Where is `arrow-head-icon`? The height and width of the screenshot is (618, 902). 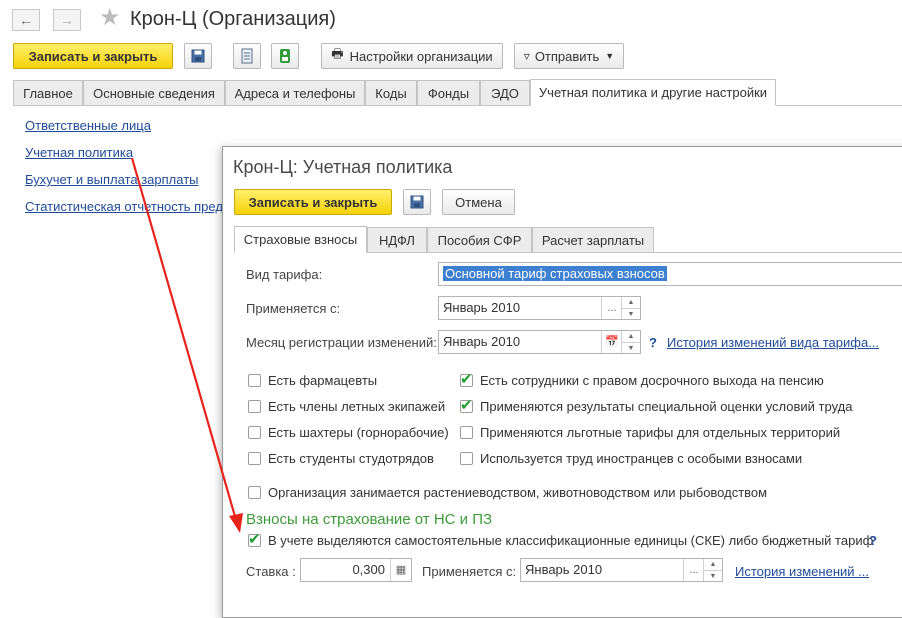
arrow-head-icon is located at coordinates (236, 523).